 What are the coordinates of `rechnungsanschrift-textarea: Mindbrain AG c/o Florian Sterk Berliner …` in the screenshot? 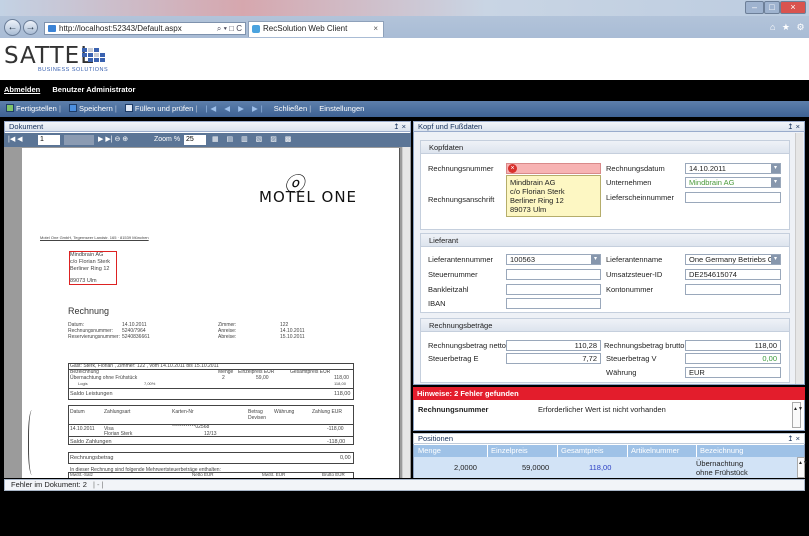 It's located at (553, 196).